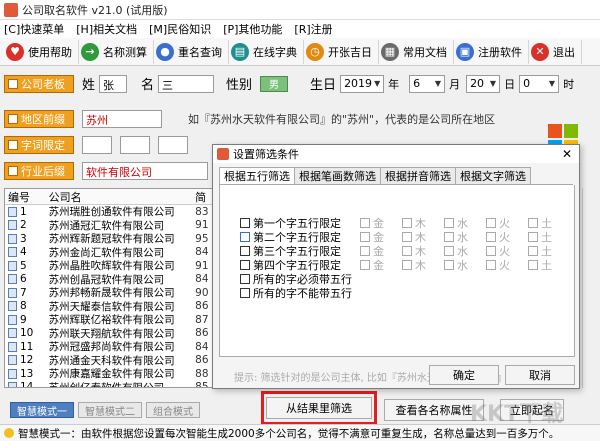 Image resolution: width=600 pixels, height=441 pixels. What do you see at coordinates (109, 280) in the screenshot?
I see `table-row: 6 苏州创晶冠软件有限公司 84` at bounding box center [109, 280].